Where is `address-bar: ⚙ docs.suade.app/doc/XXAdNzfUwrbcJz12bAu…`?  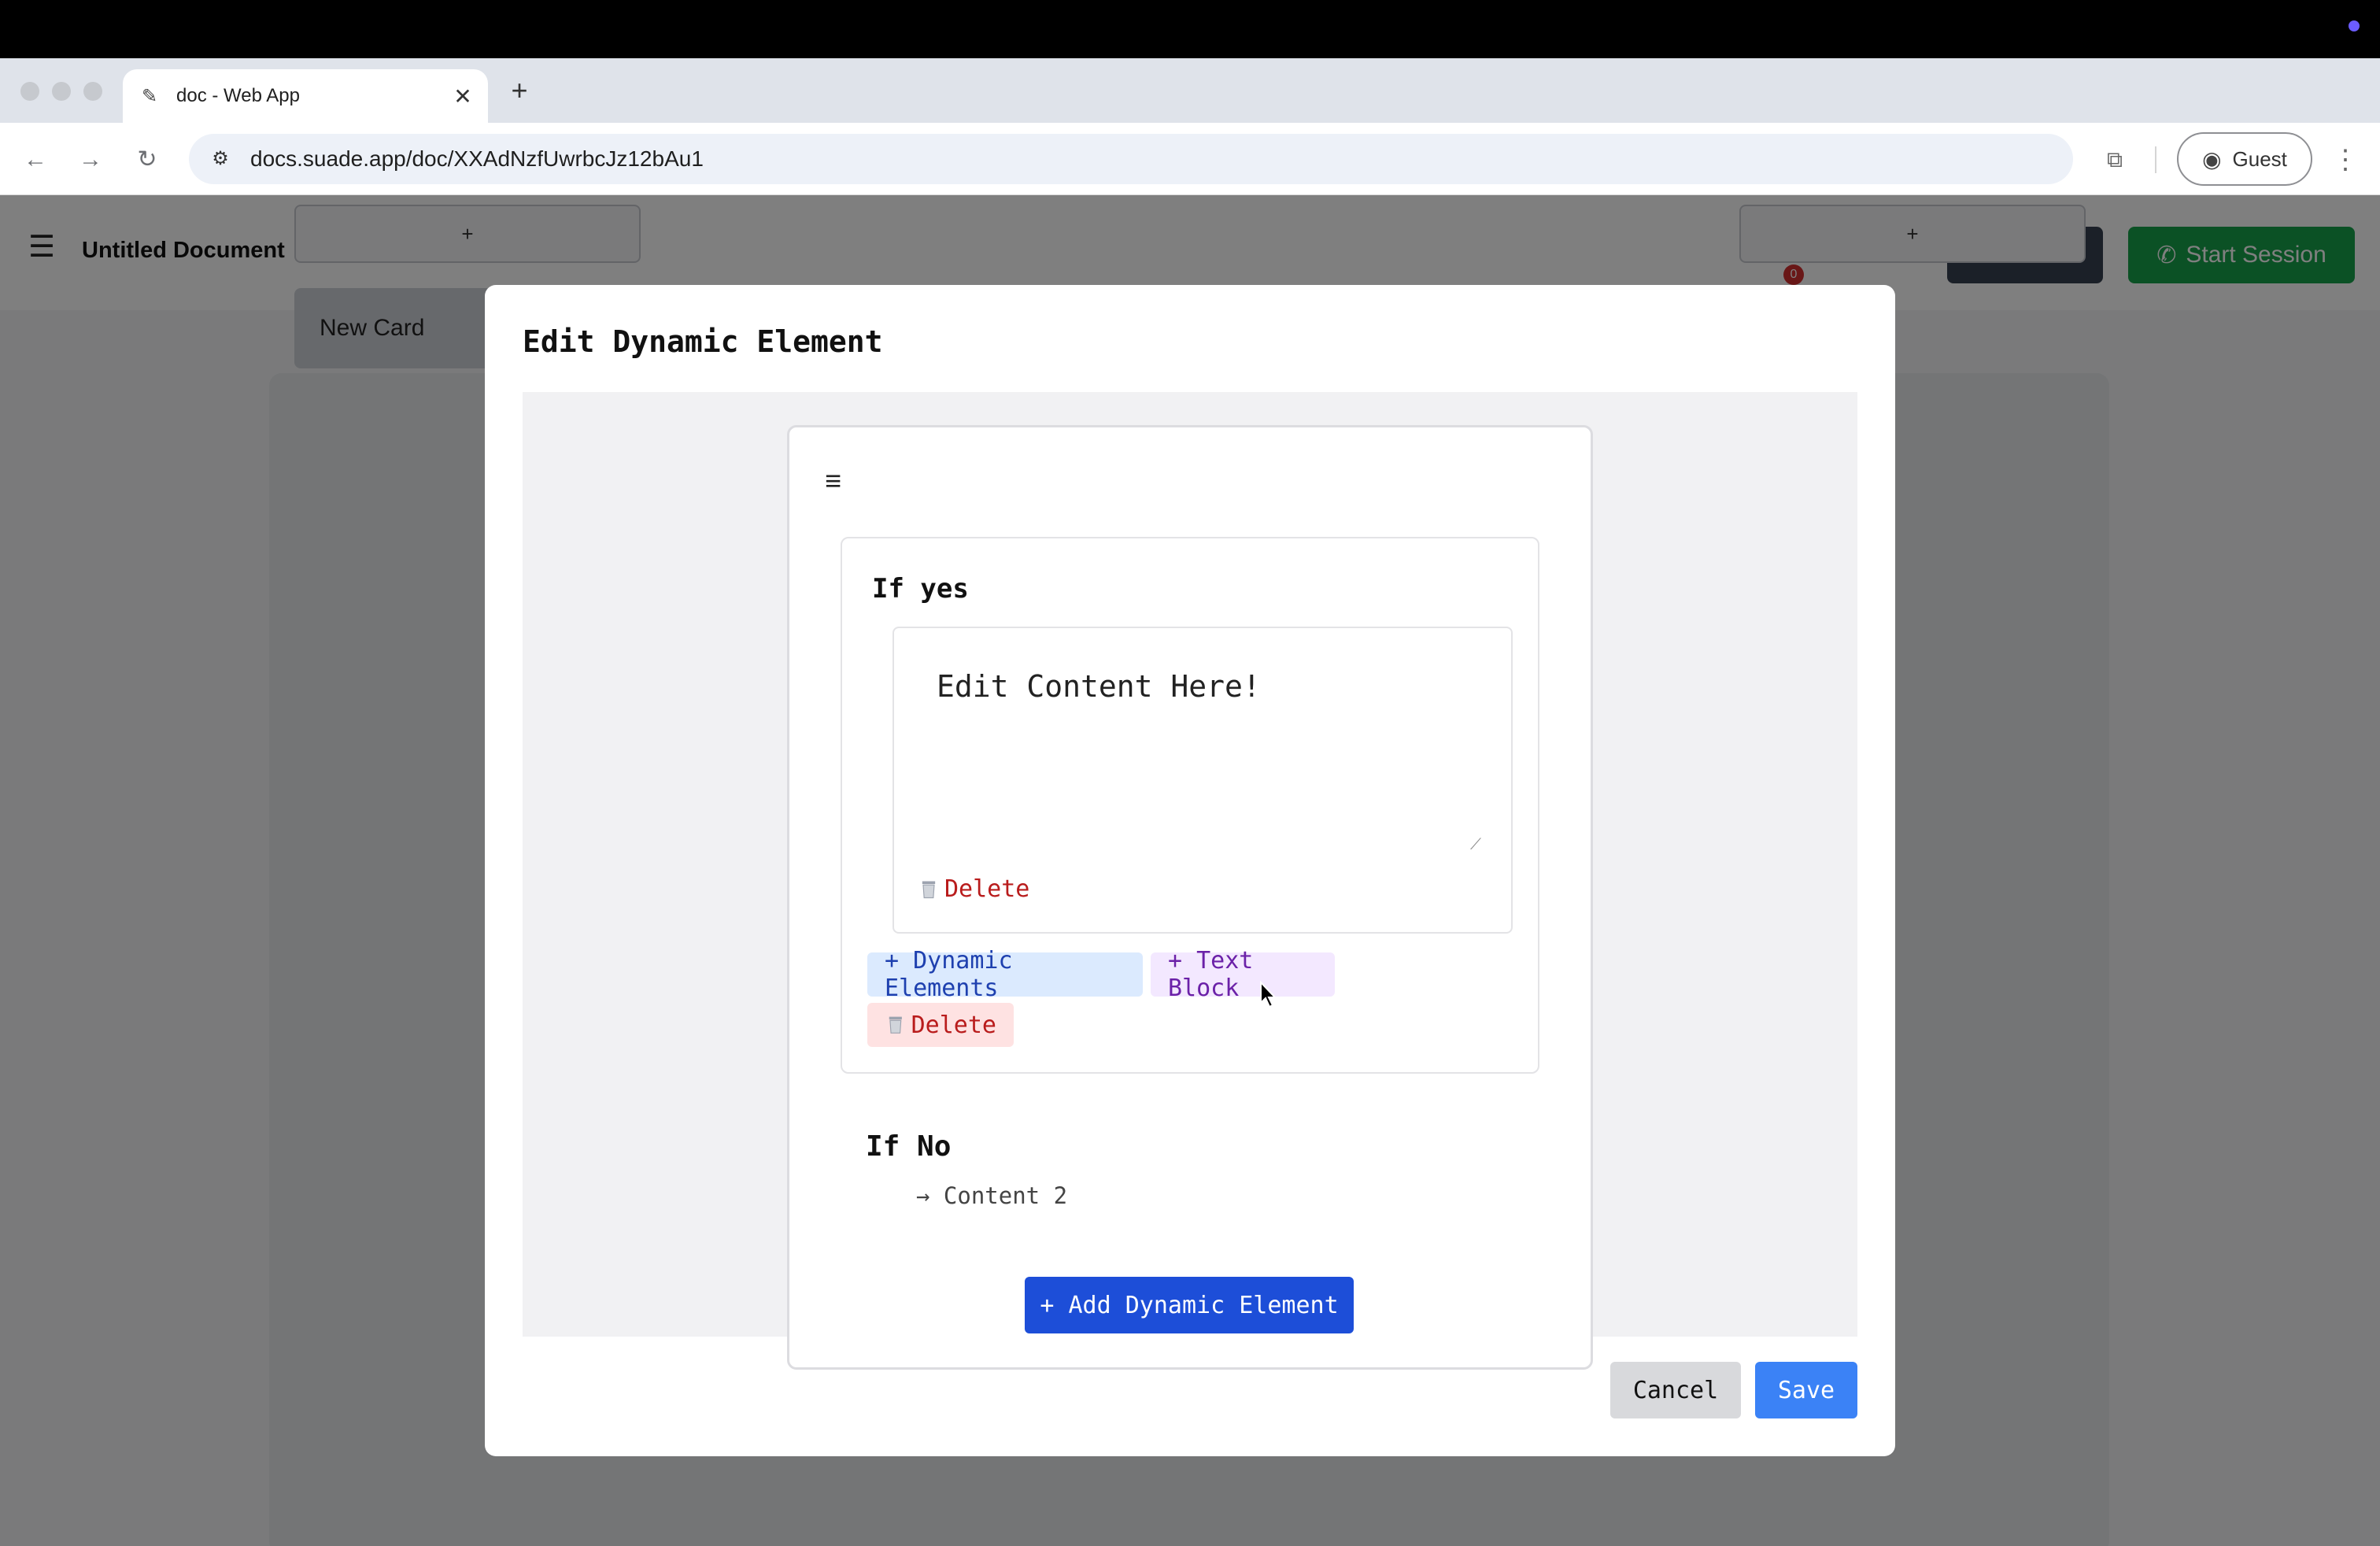 address-bar: ⚙ docs.suade.app/doc/XXAdNzfUwrbcJz12bAu… is located at coordinates (1131, 159).